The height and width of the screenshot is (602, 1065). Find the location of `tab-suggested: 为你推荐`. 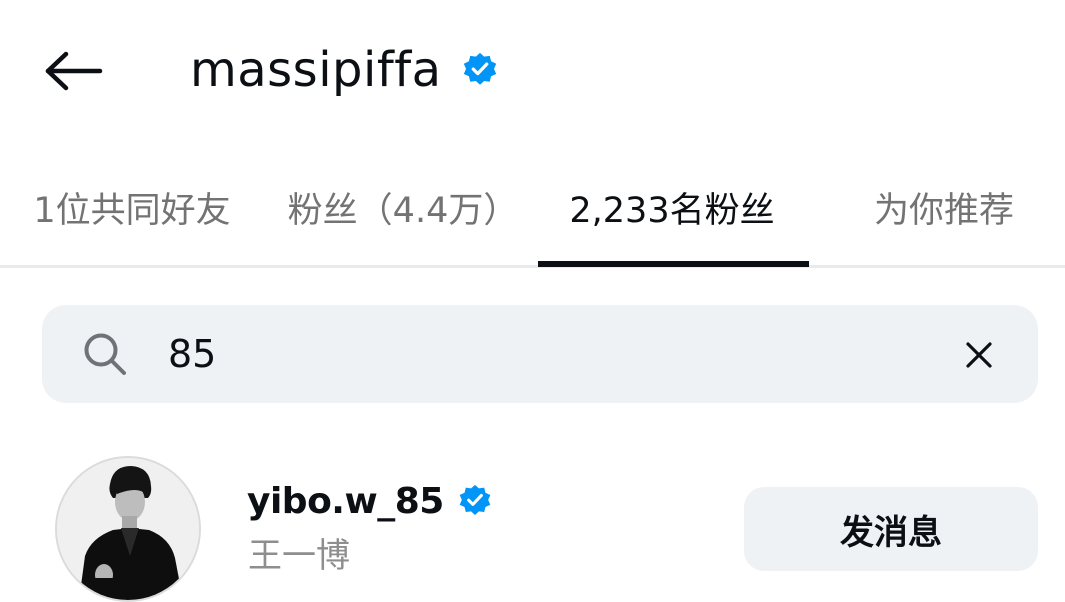

tab-suggested: 为你推荐 is located at coordinates (944, 207).